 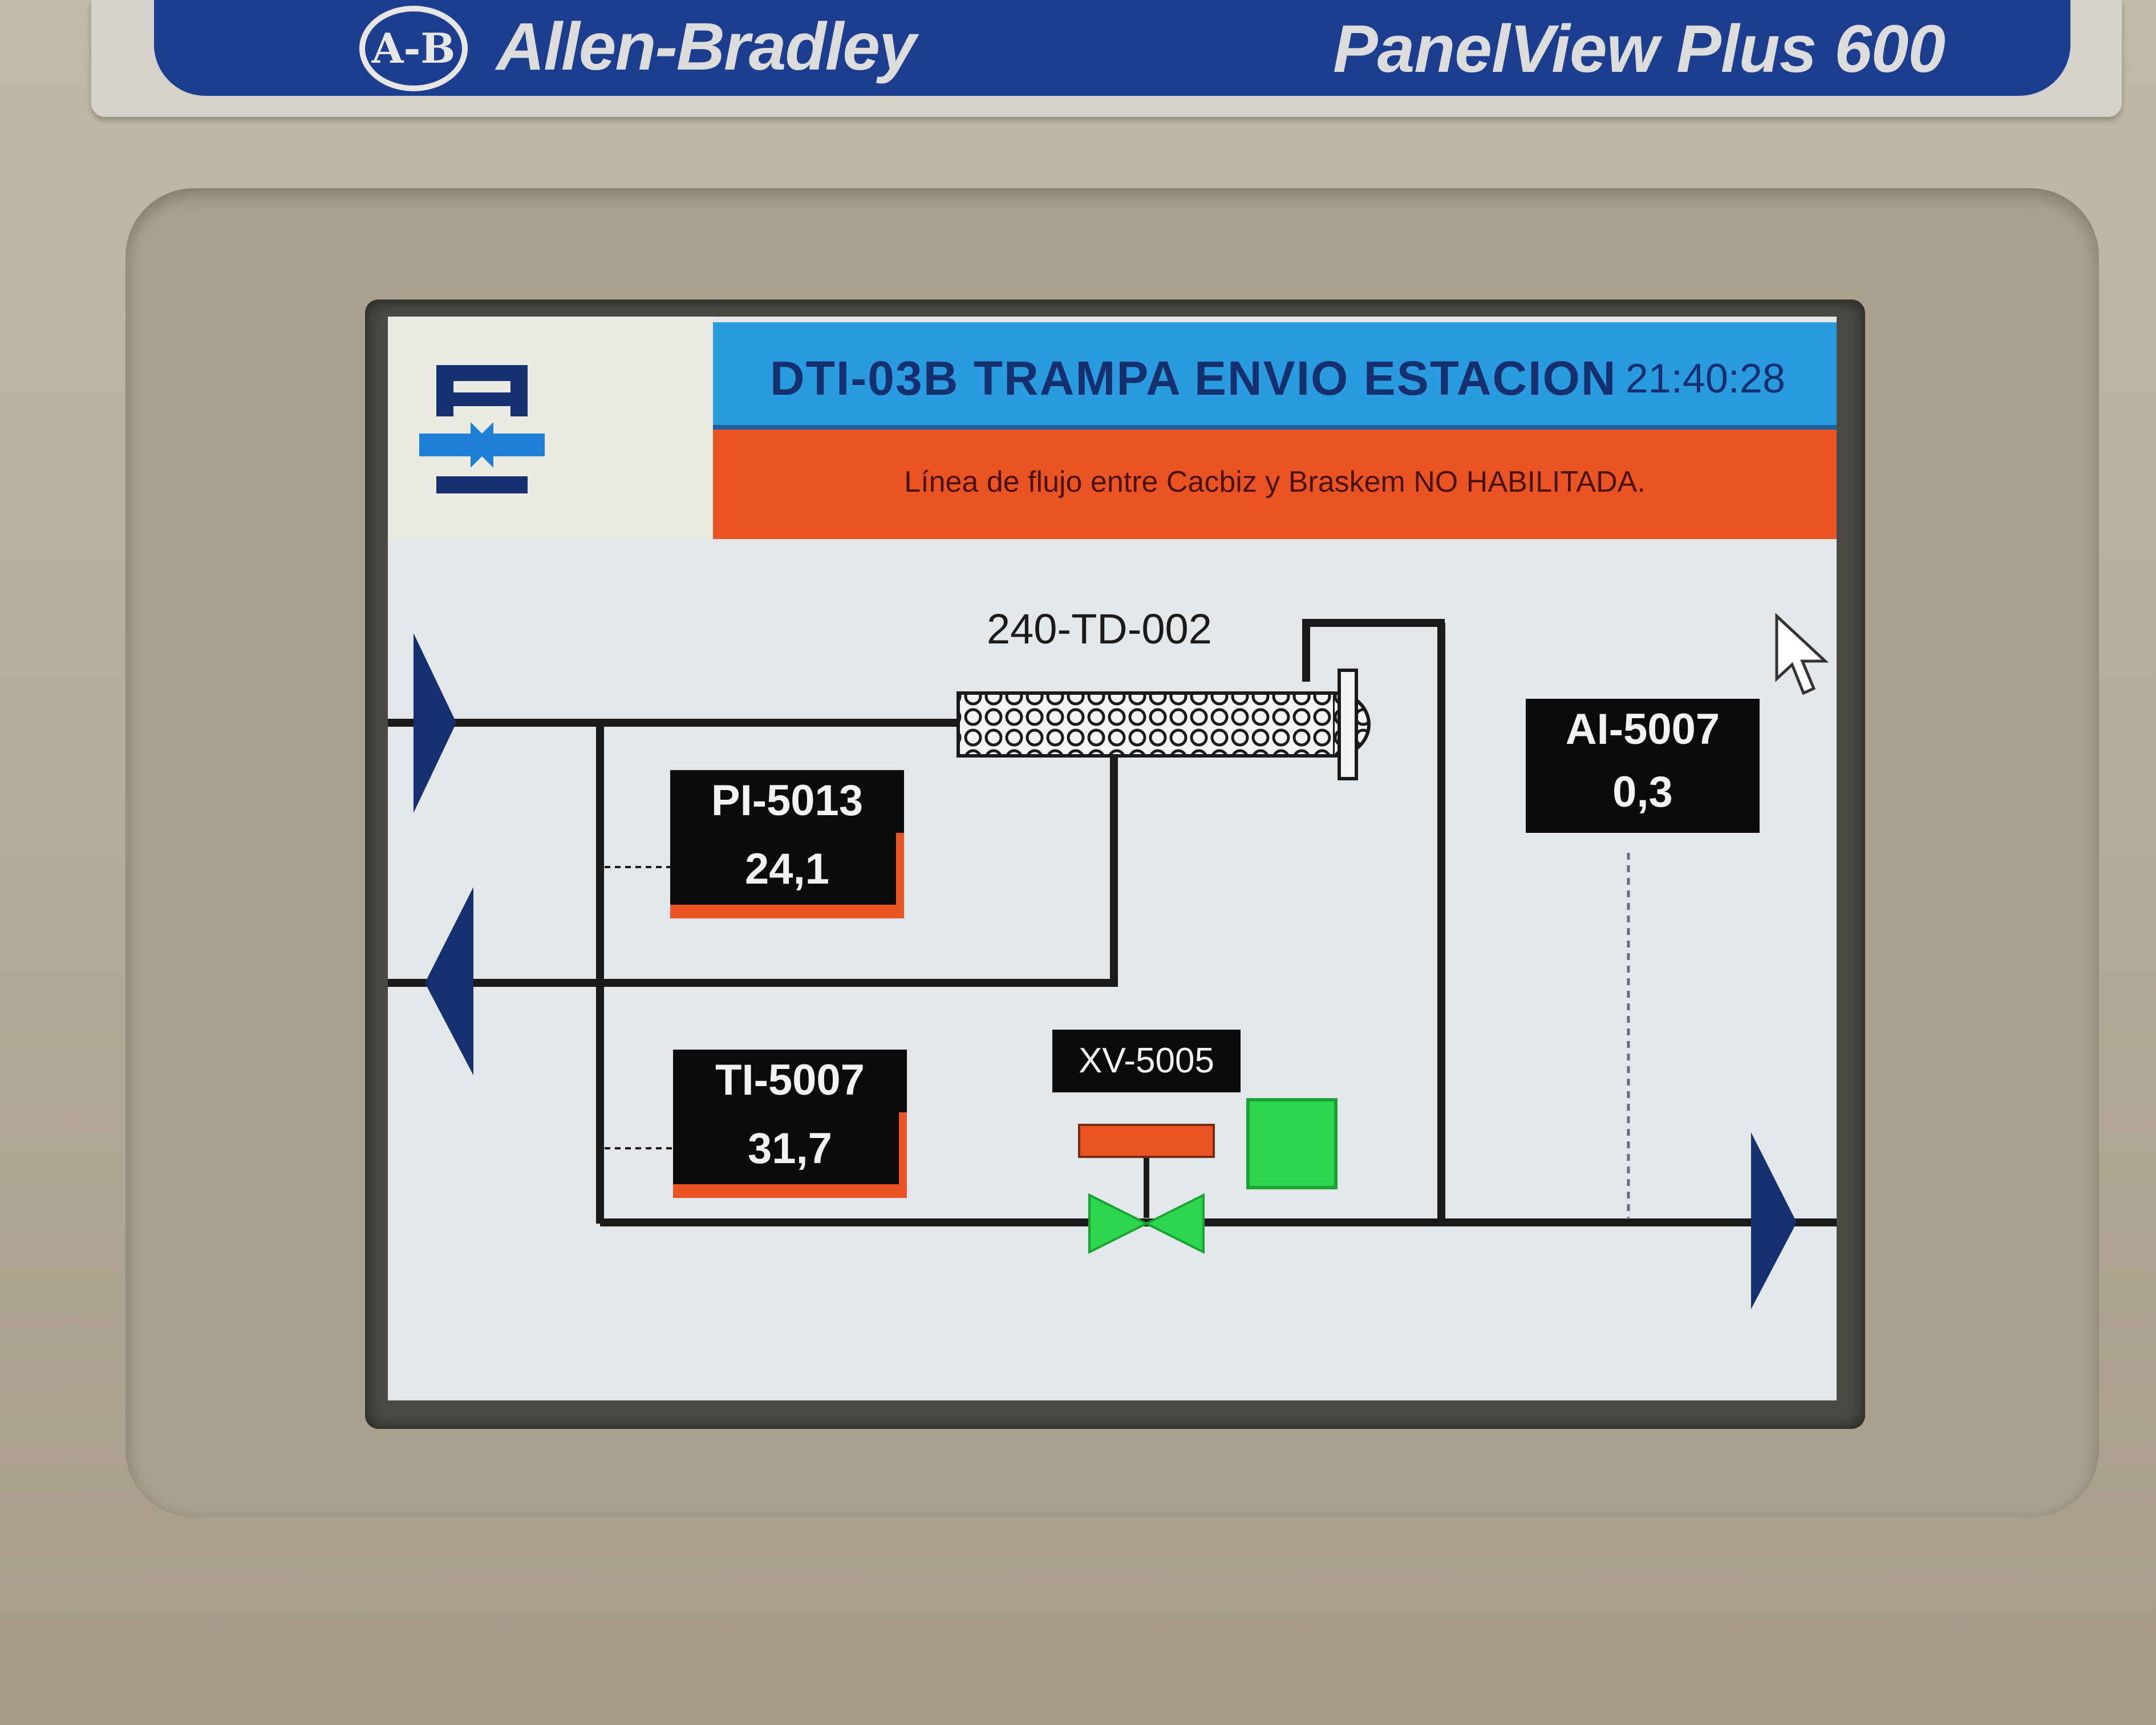 What do you see at coordinates (1643, 729) in the screenshot?
I see `ai-tag-name: AI-5007` at bounding box center [1643, 729].